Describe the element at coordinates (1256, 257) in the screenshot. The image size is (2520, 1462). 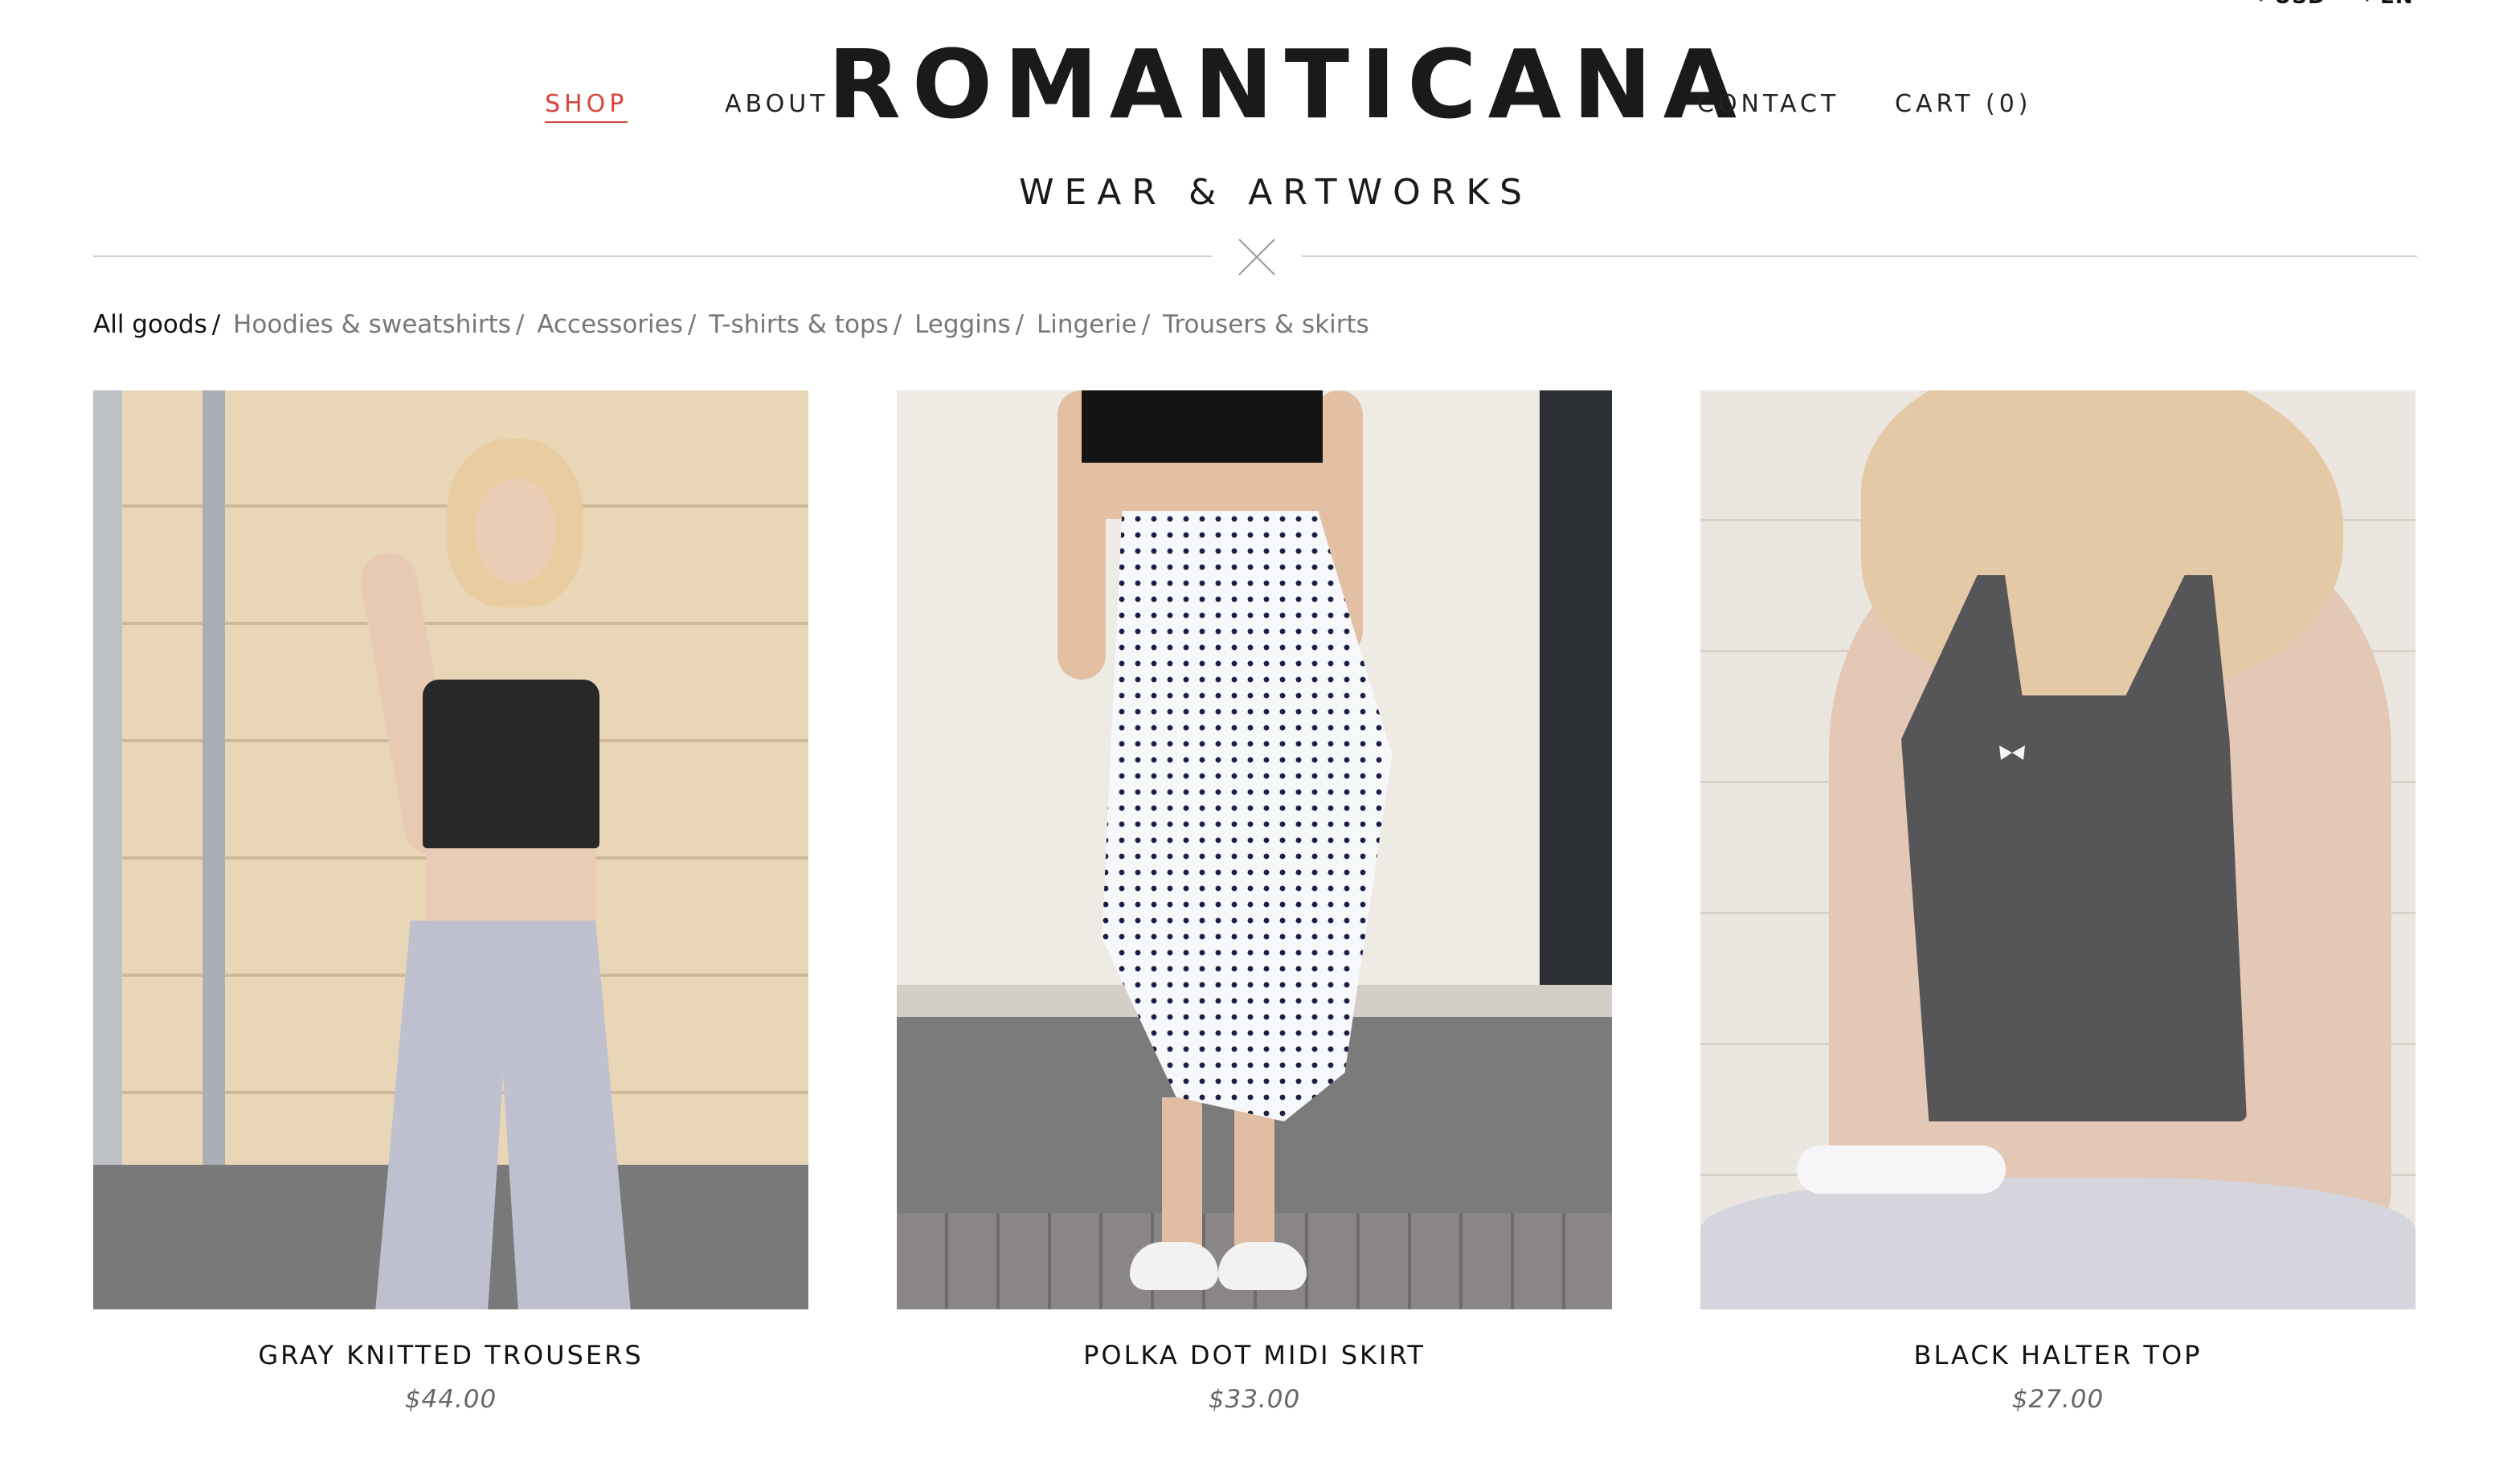
I see `cross-ornament-icon` at that location.